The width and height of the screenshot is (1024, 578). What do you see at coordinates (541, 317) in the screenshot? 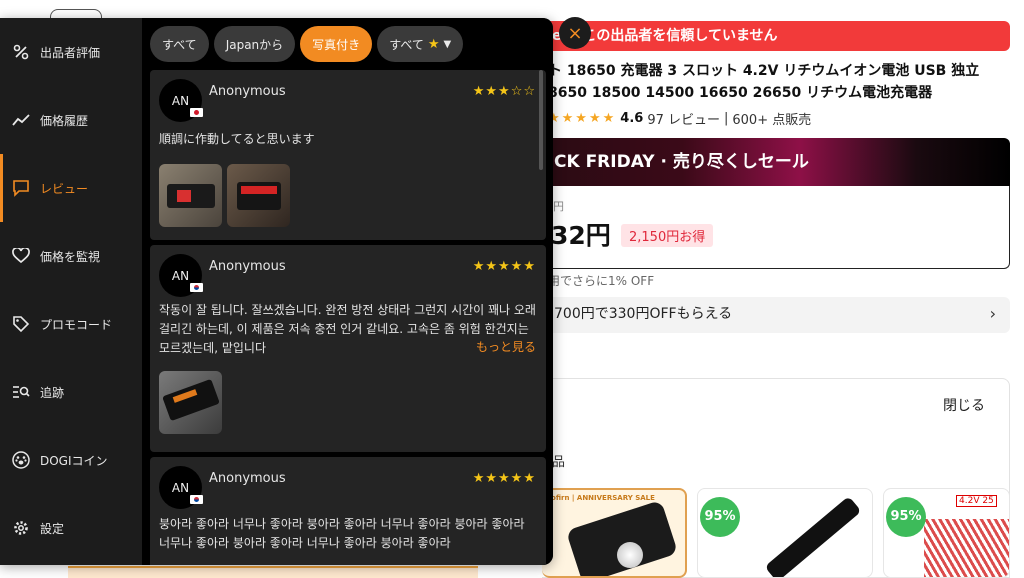
I see `review-scrollbar` at bounding box center [541, 317].